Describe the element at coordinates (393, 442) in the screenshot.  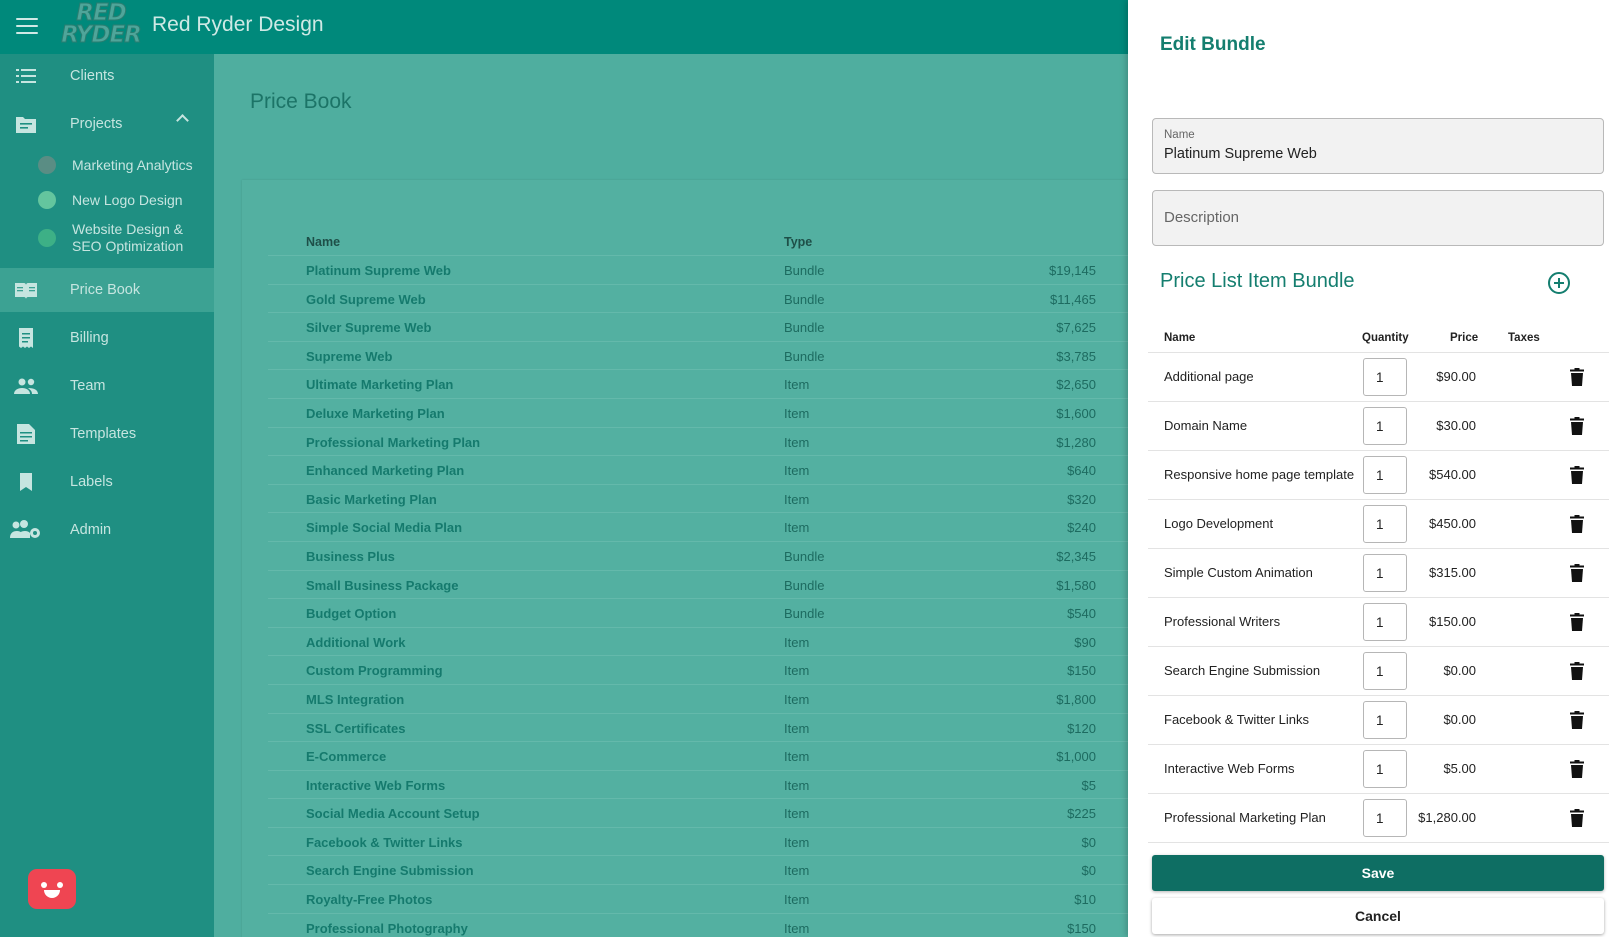
I see `item-name: Professional Marketing Plan` at that location.